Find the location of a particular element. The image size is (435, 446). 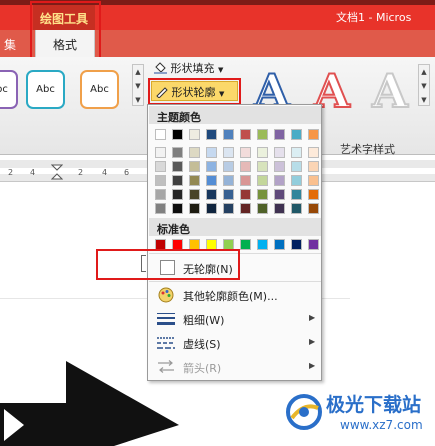

arrows-item: 箭头(R) ▶ is located at coordinates (235, 367).